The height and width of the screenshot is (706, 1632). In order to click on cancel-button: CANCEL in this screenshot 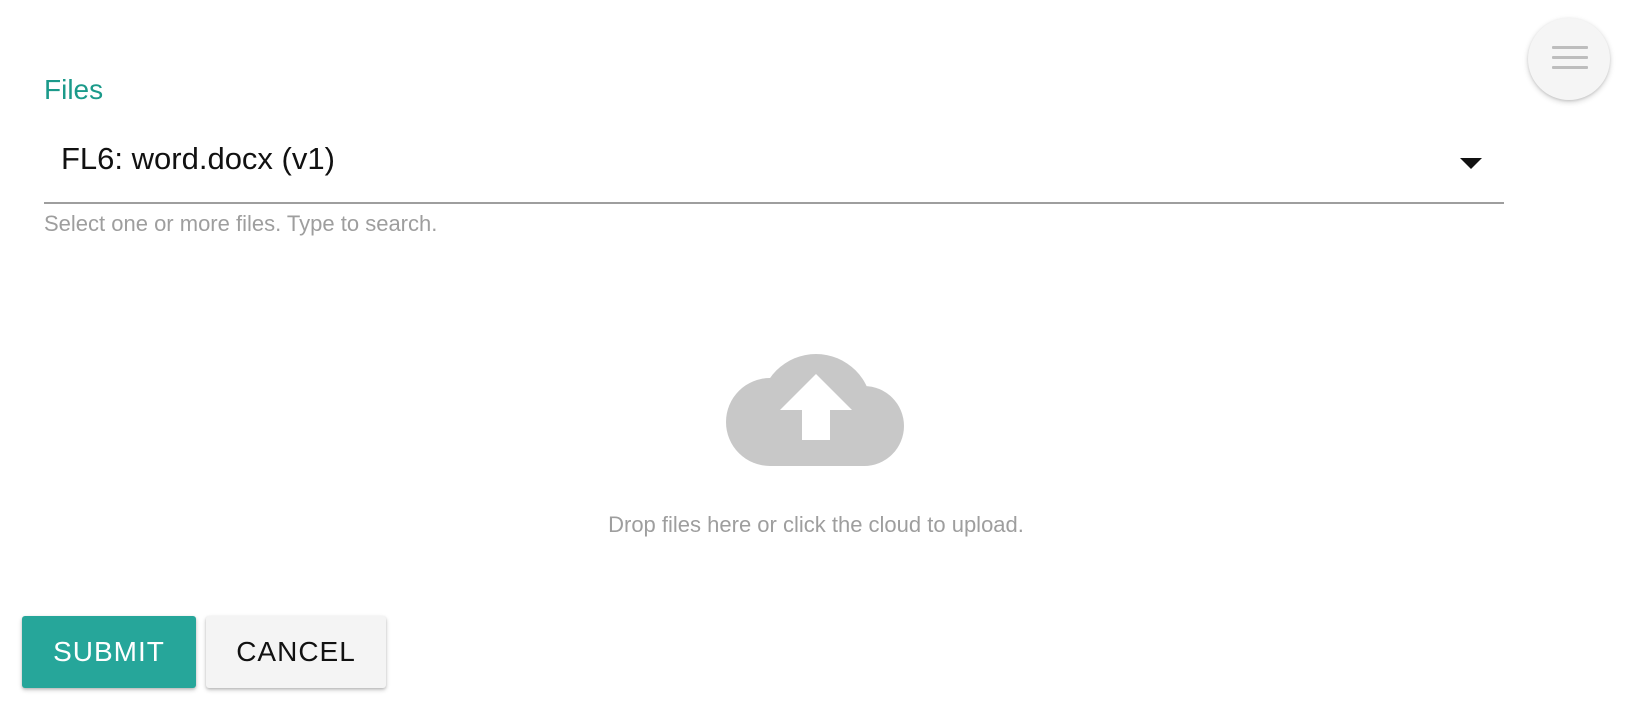, I will do `click(296, 652)`.